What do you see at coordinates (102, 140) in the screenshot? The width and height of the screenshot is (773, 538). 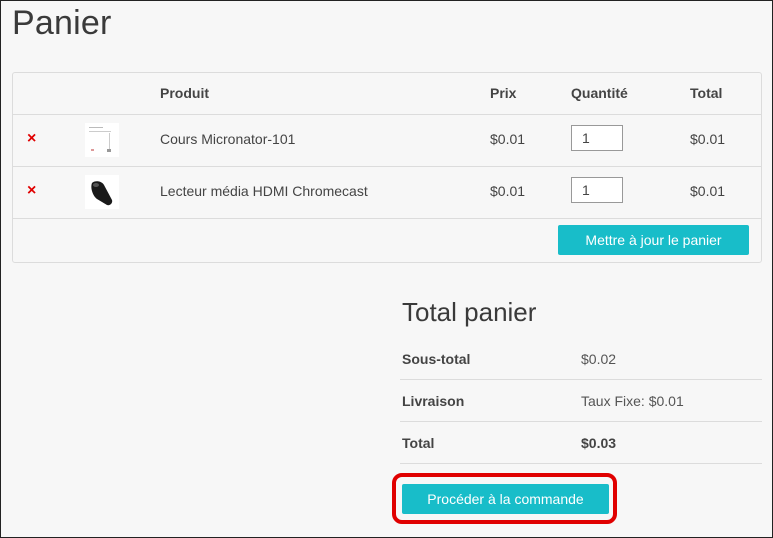 I see `document-thumbnail-icon` at bounding box center [102, 140].